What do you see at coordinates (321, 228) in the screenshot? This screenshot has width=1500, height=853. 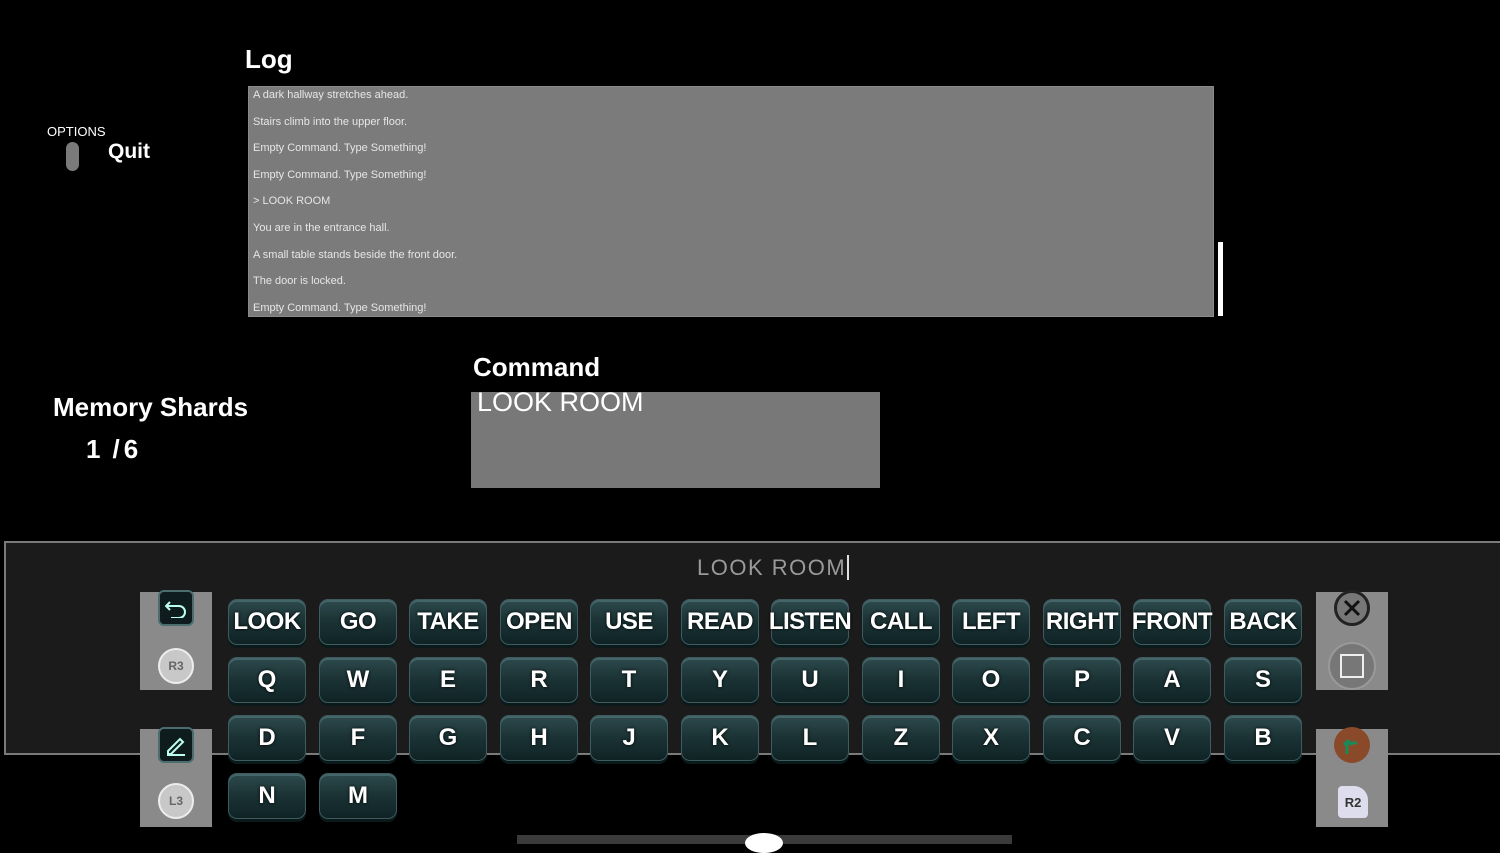 I see `log-line: You are in the entrance hall.` at bounding box center [321, 228].